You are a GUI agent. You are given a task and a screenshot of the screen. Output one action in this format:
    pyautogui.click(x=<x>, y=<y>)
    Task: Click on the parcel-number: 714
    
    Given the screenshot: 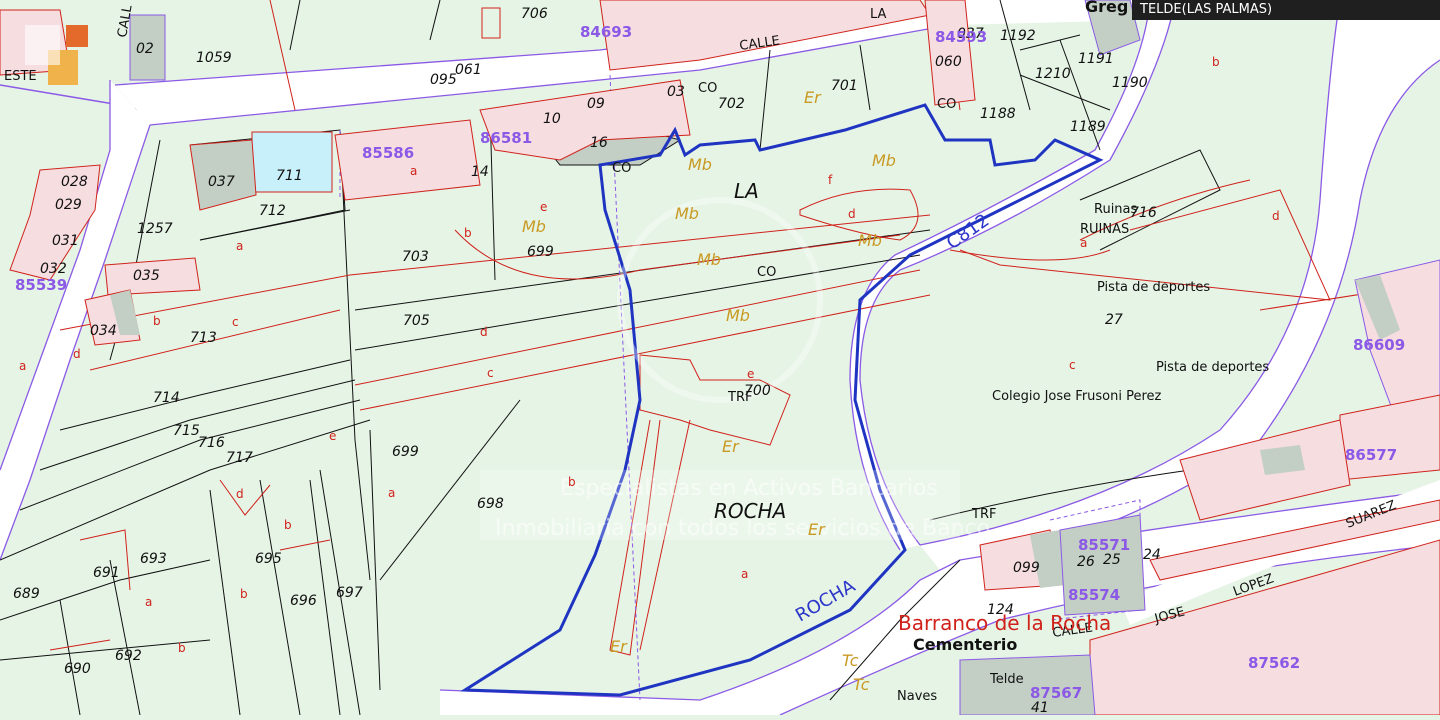 What is the action you would take?
    pyautogui.click(x=166, y=398)
    